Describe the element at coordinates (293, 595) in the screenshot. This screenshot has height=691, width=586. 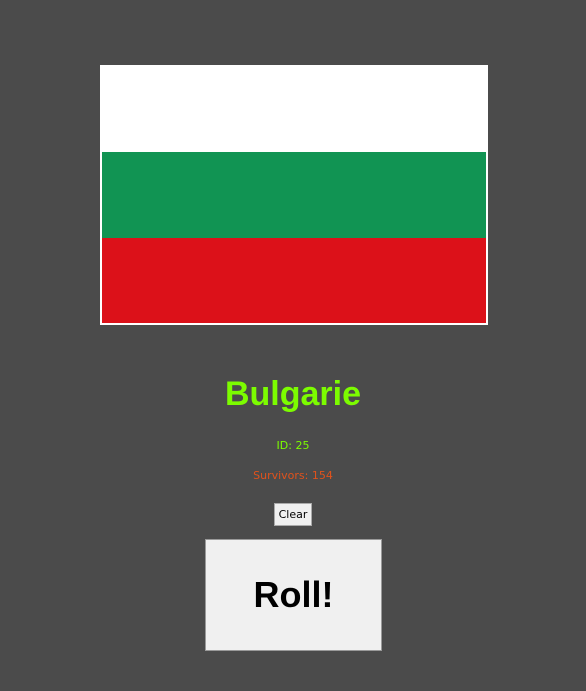
I see `roll-button: Roll!` at that location.